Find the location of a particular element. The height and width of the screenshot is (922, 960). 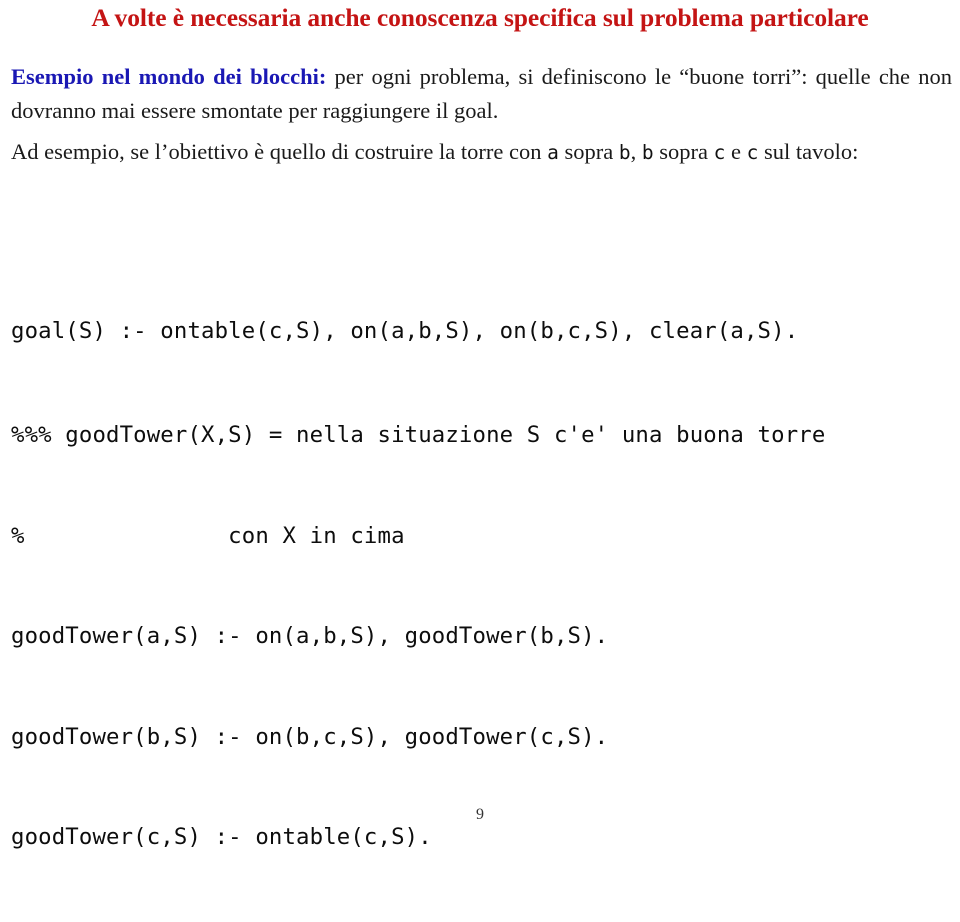

inline-code-c-2: c is located at coordinates (752, 152).